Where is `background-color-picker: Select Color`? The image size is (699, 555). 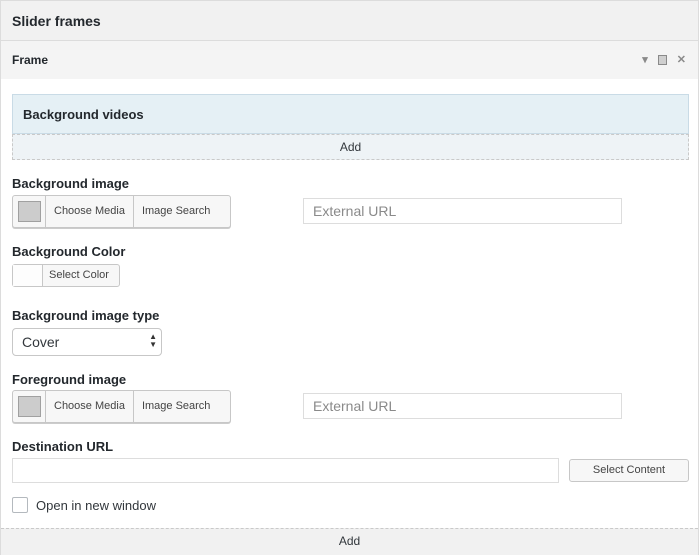 background-color-picker: Select Color is located at coordinates (66, 275).